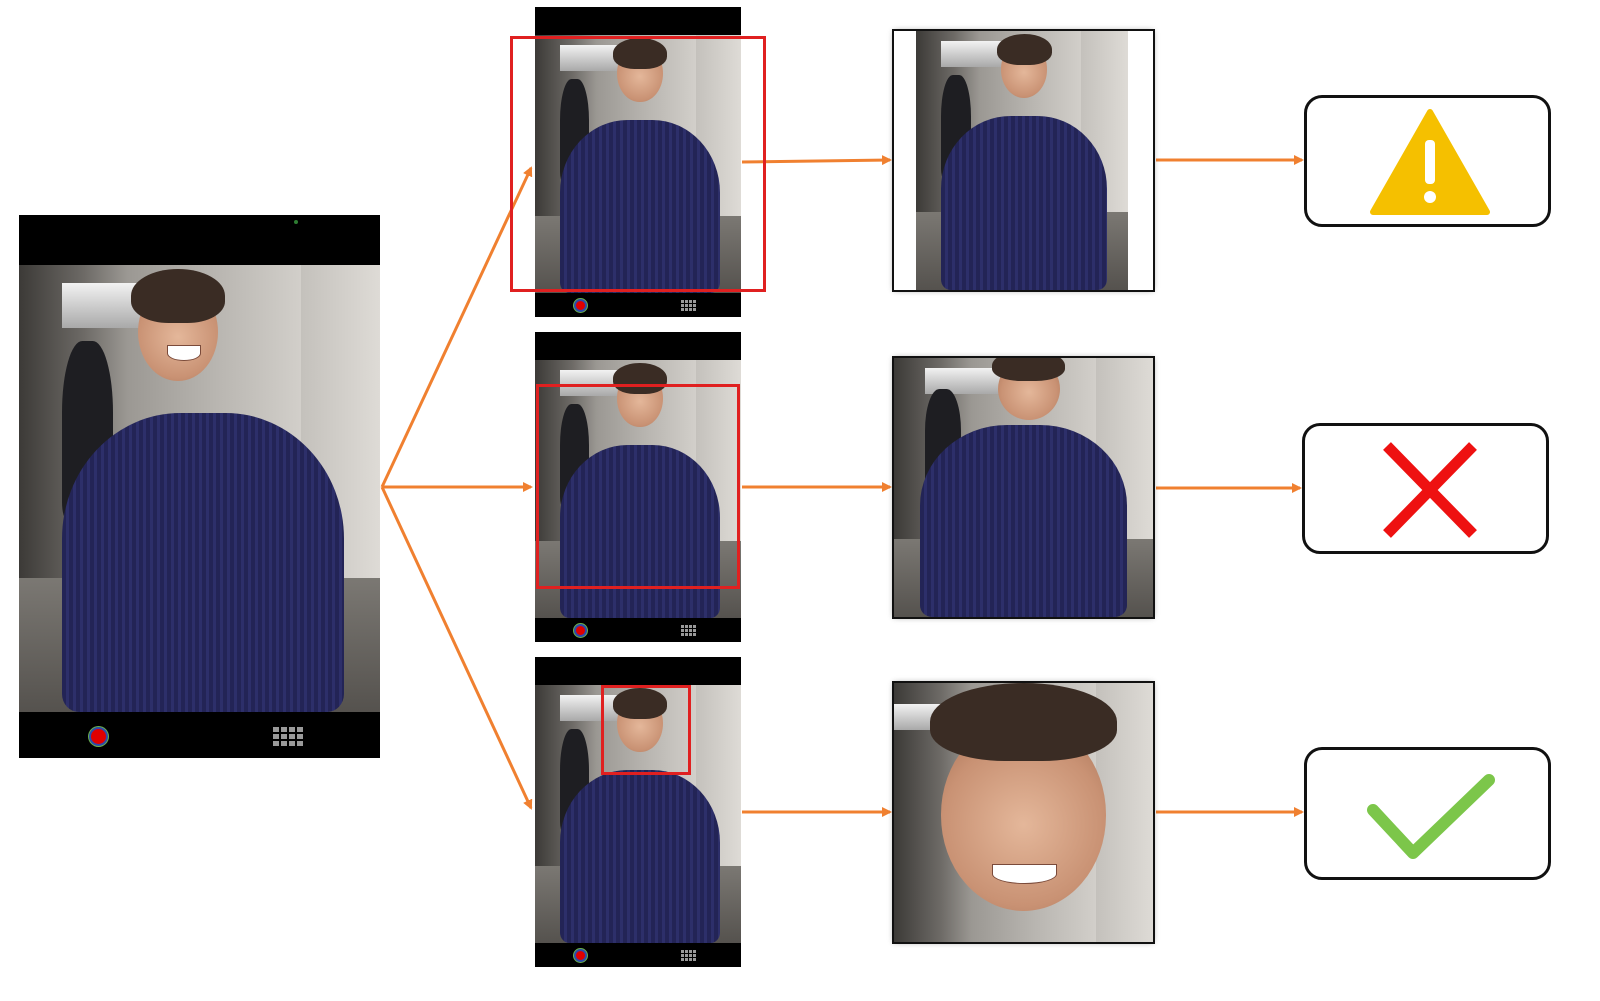 This screenshot has height=1001, width=1600. Describe the element at coordinates (1023, 487) in the screenshot. I see `cropped-thumb-medium` at that location.